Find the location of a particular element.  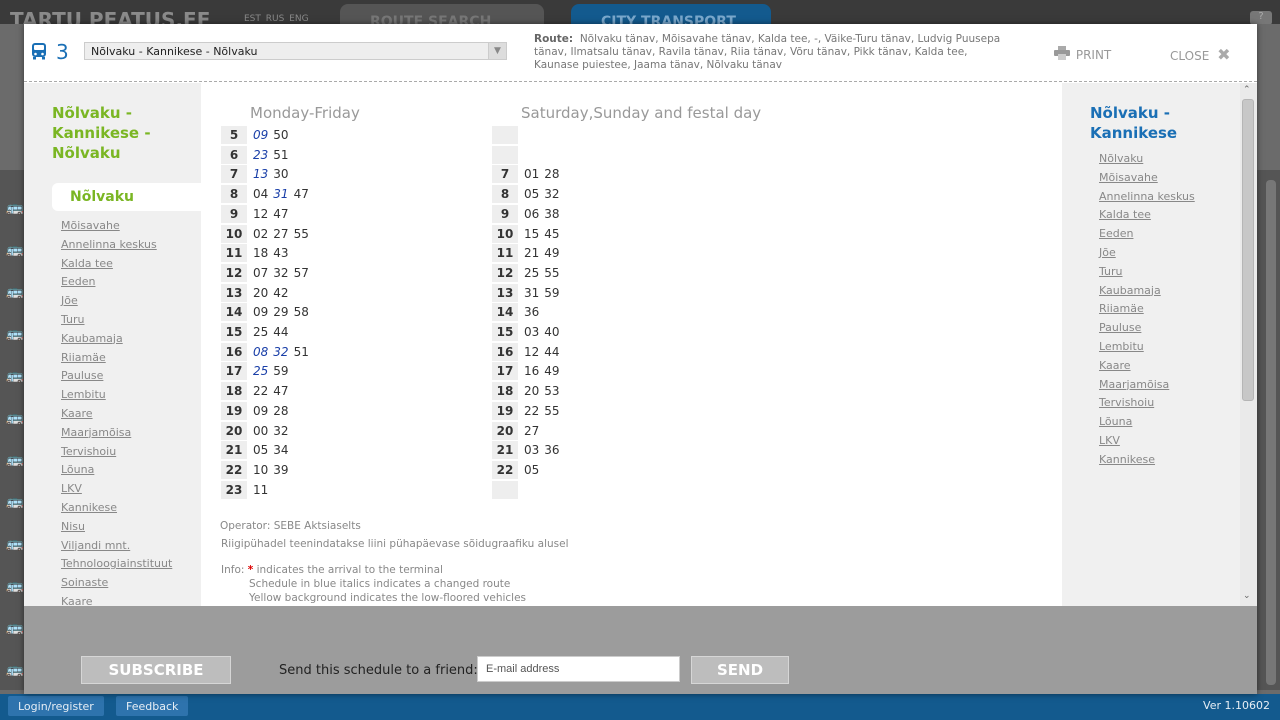

schedule-minutes: 11 is located at coordinates (263, 490).